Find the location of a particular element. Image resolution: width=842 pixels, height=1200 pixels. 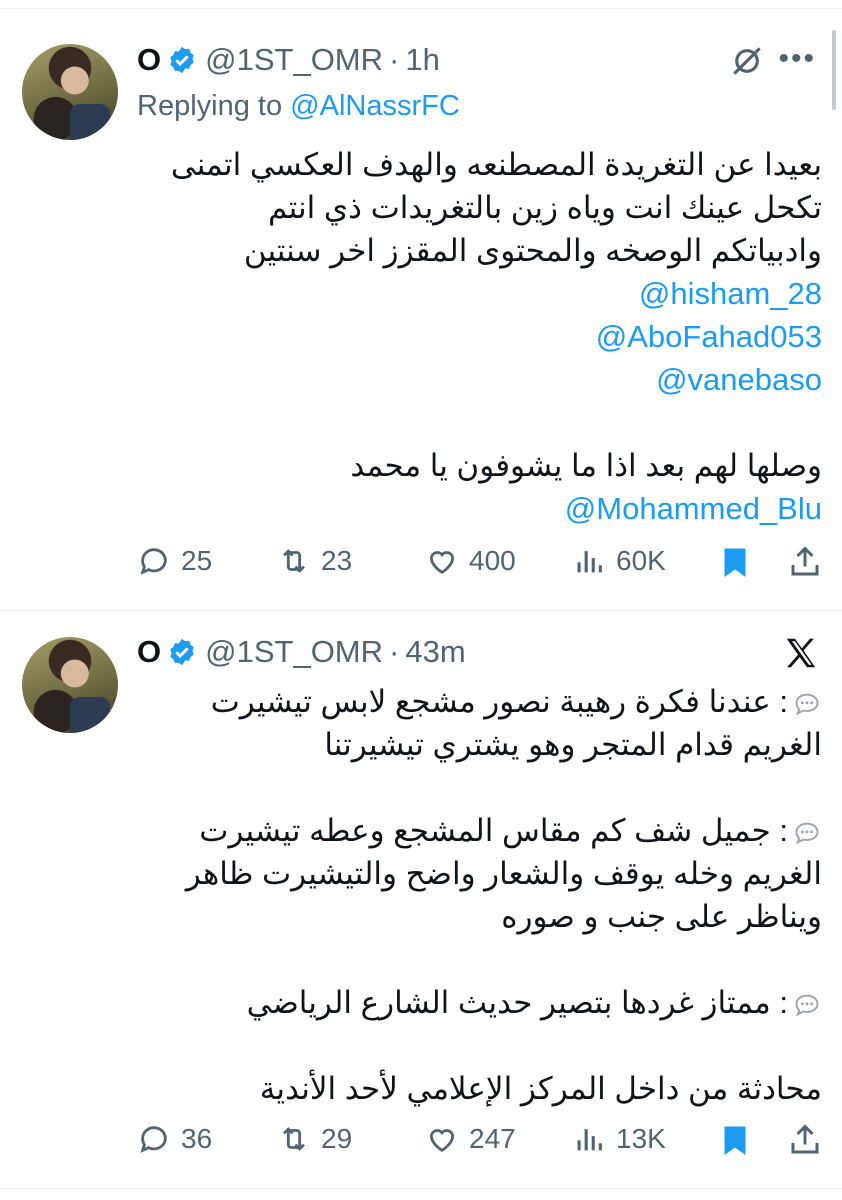

like-button: 247 is located at coordinates (470, 1139).